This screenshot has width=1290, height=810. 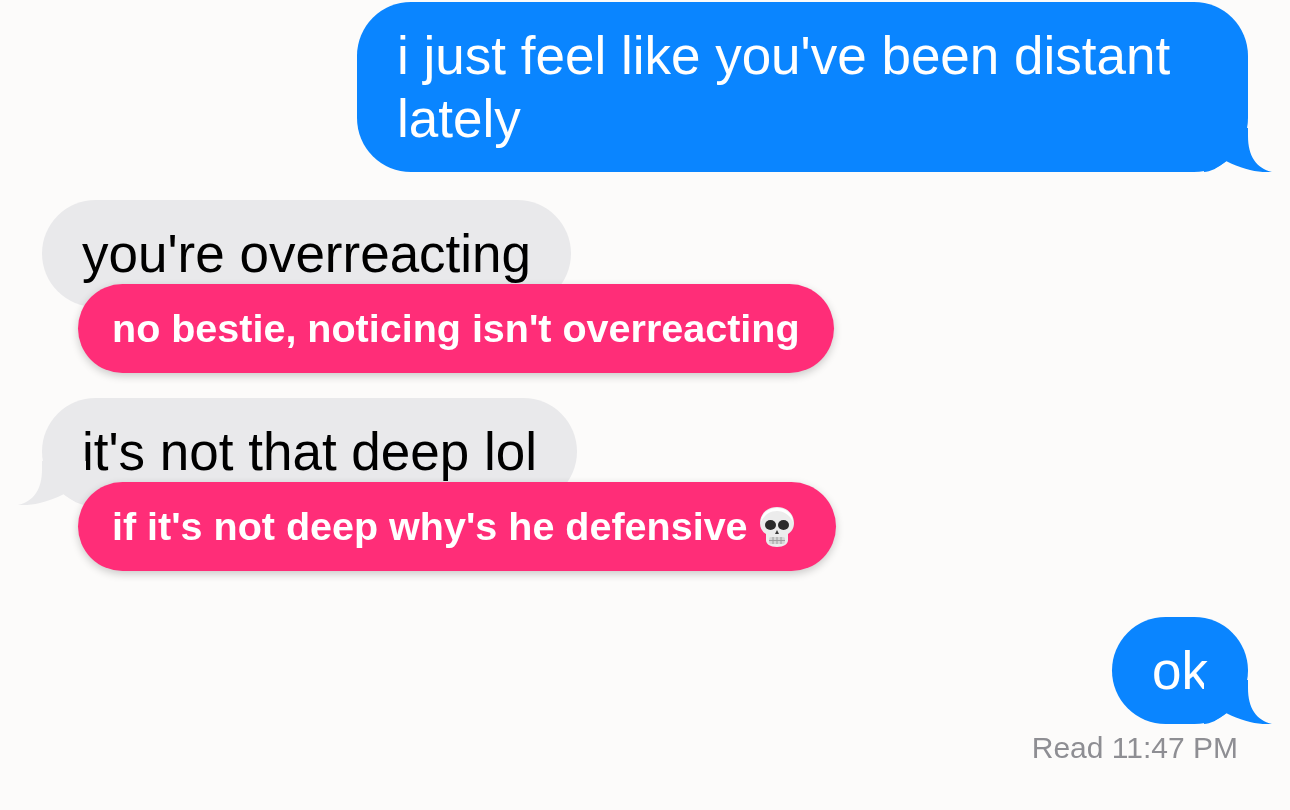 I want to click on annotation-text: if it's not deep why's he defensive, so click(x=430, y=526).